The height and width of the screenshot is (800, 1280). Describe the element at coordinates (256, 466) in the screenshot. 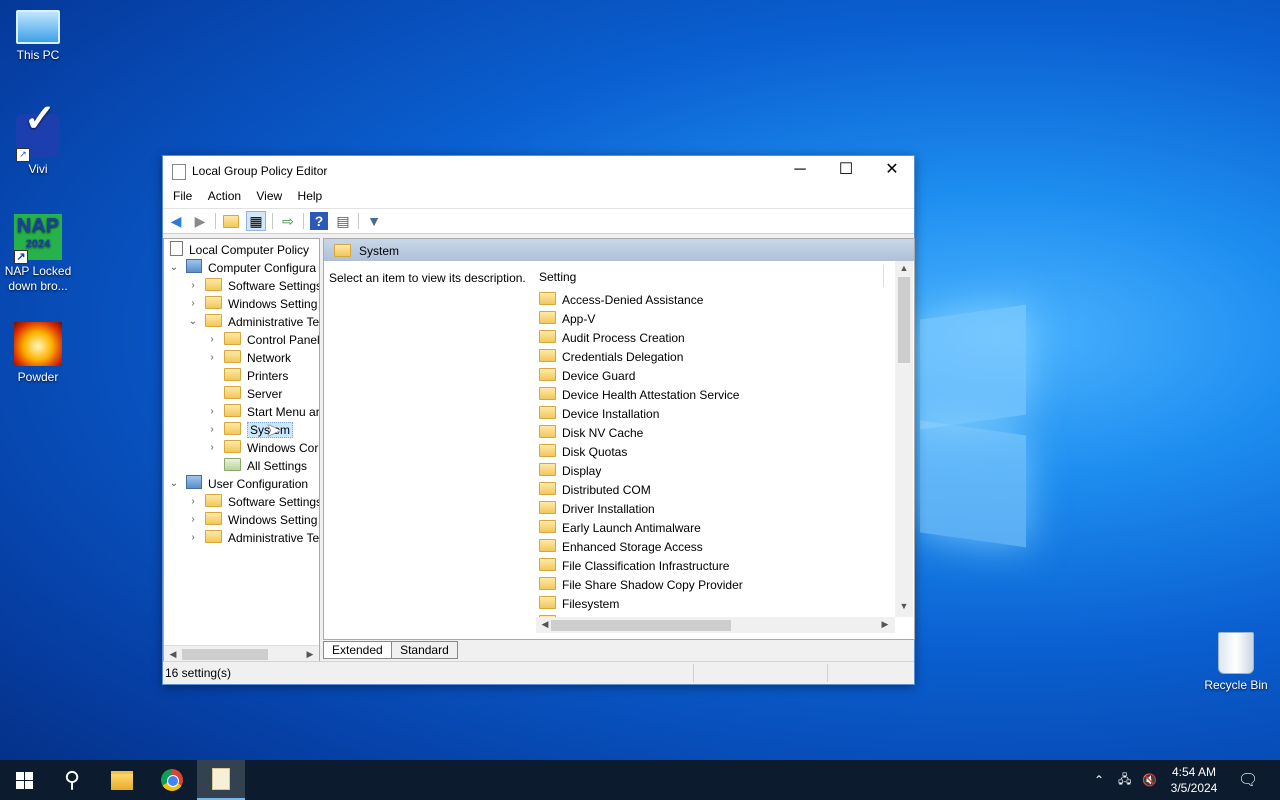

I see `tree-item-all-settings: All Settings` at that location.